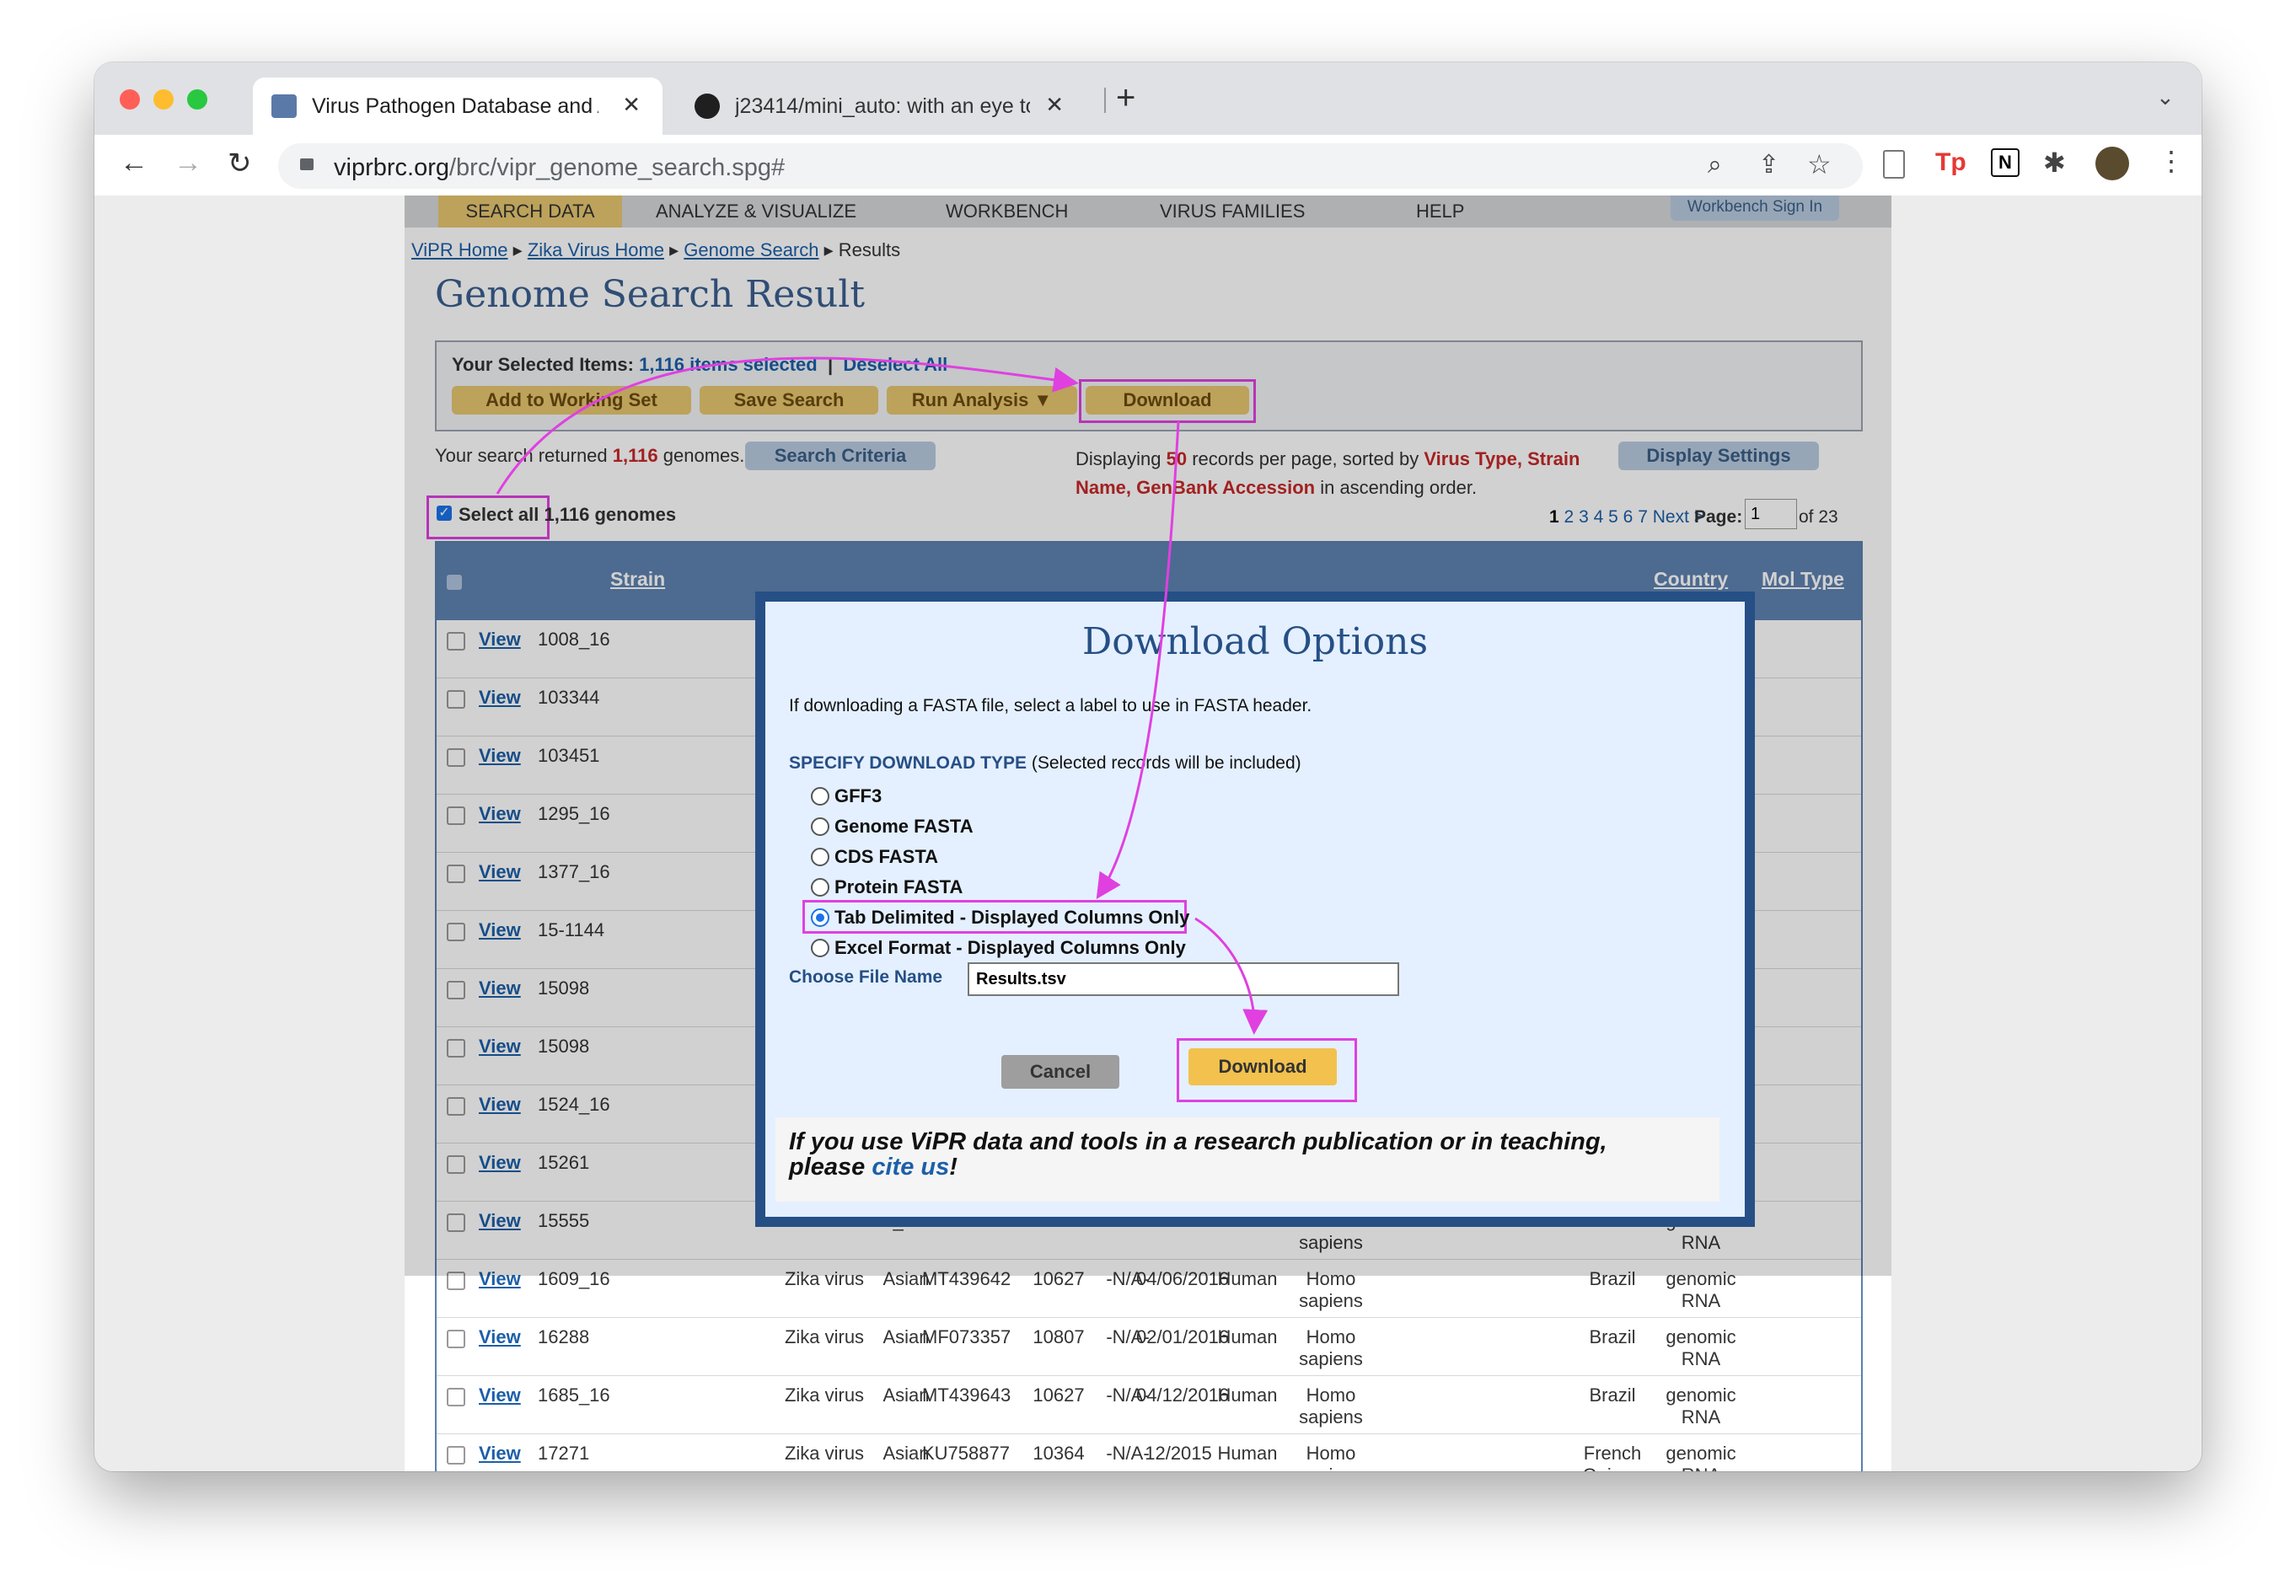  I want to click on tab-github: j23414/mini_auto: with an eye to ... ✕, so click(881, 107).